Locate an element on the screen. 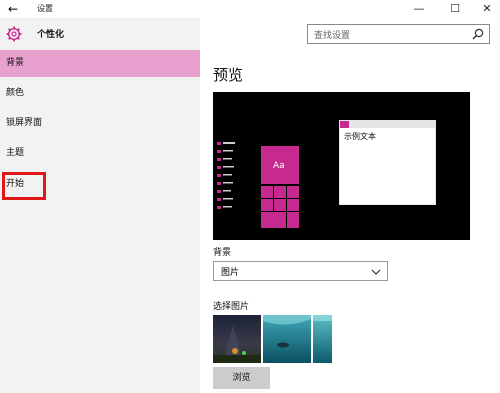 The height and width of the screenshot is (393, 500). window-title: 设置 is located at coordinates (45, 8).